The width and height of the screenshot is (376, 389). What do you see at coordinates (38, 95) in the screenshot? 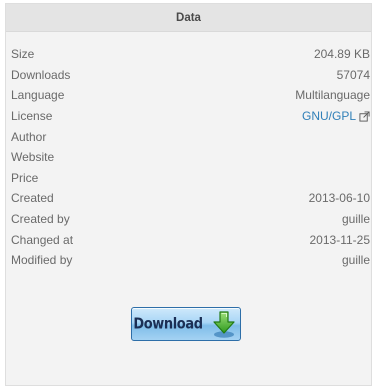
I see `language-label: Language` at bounding box center [38, 95].